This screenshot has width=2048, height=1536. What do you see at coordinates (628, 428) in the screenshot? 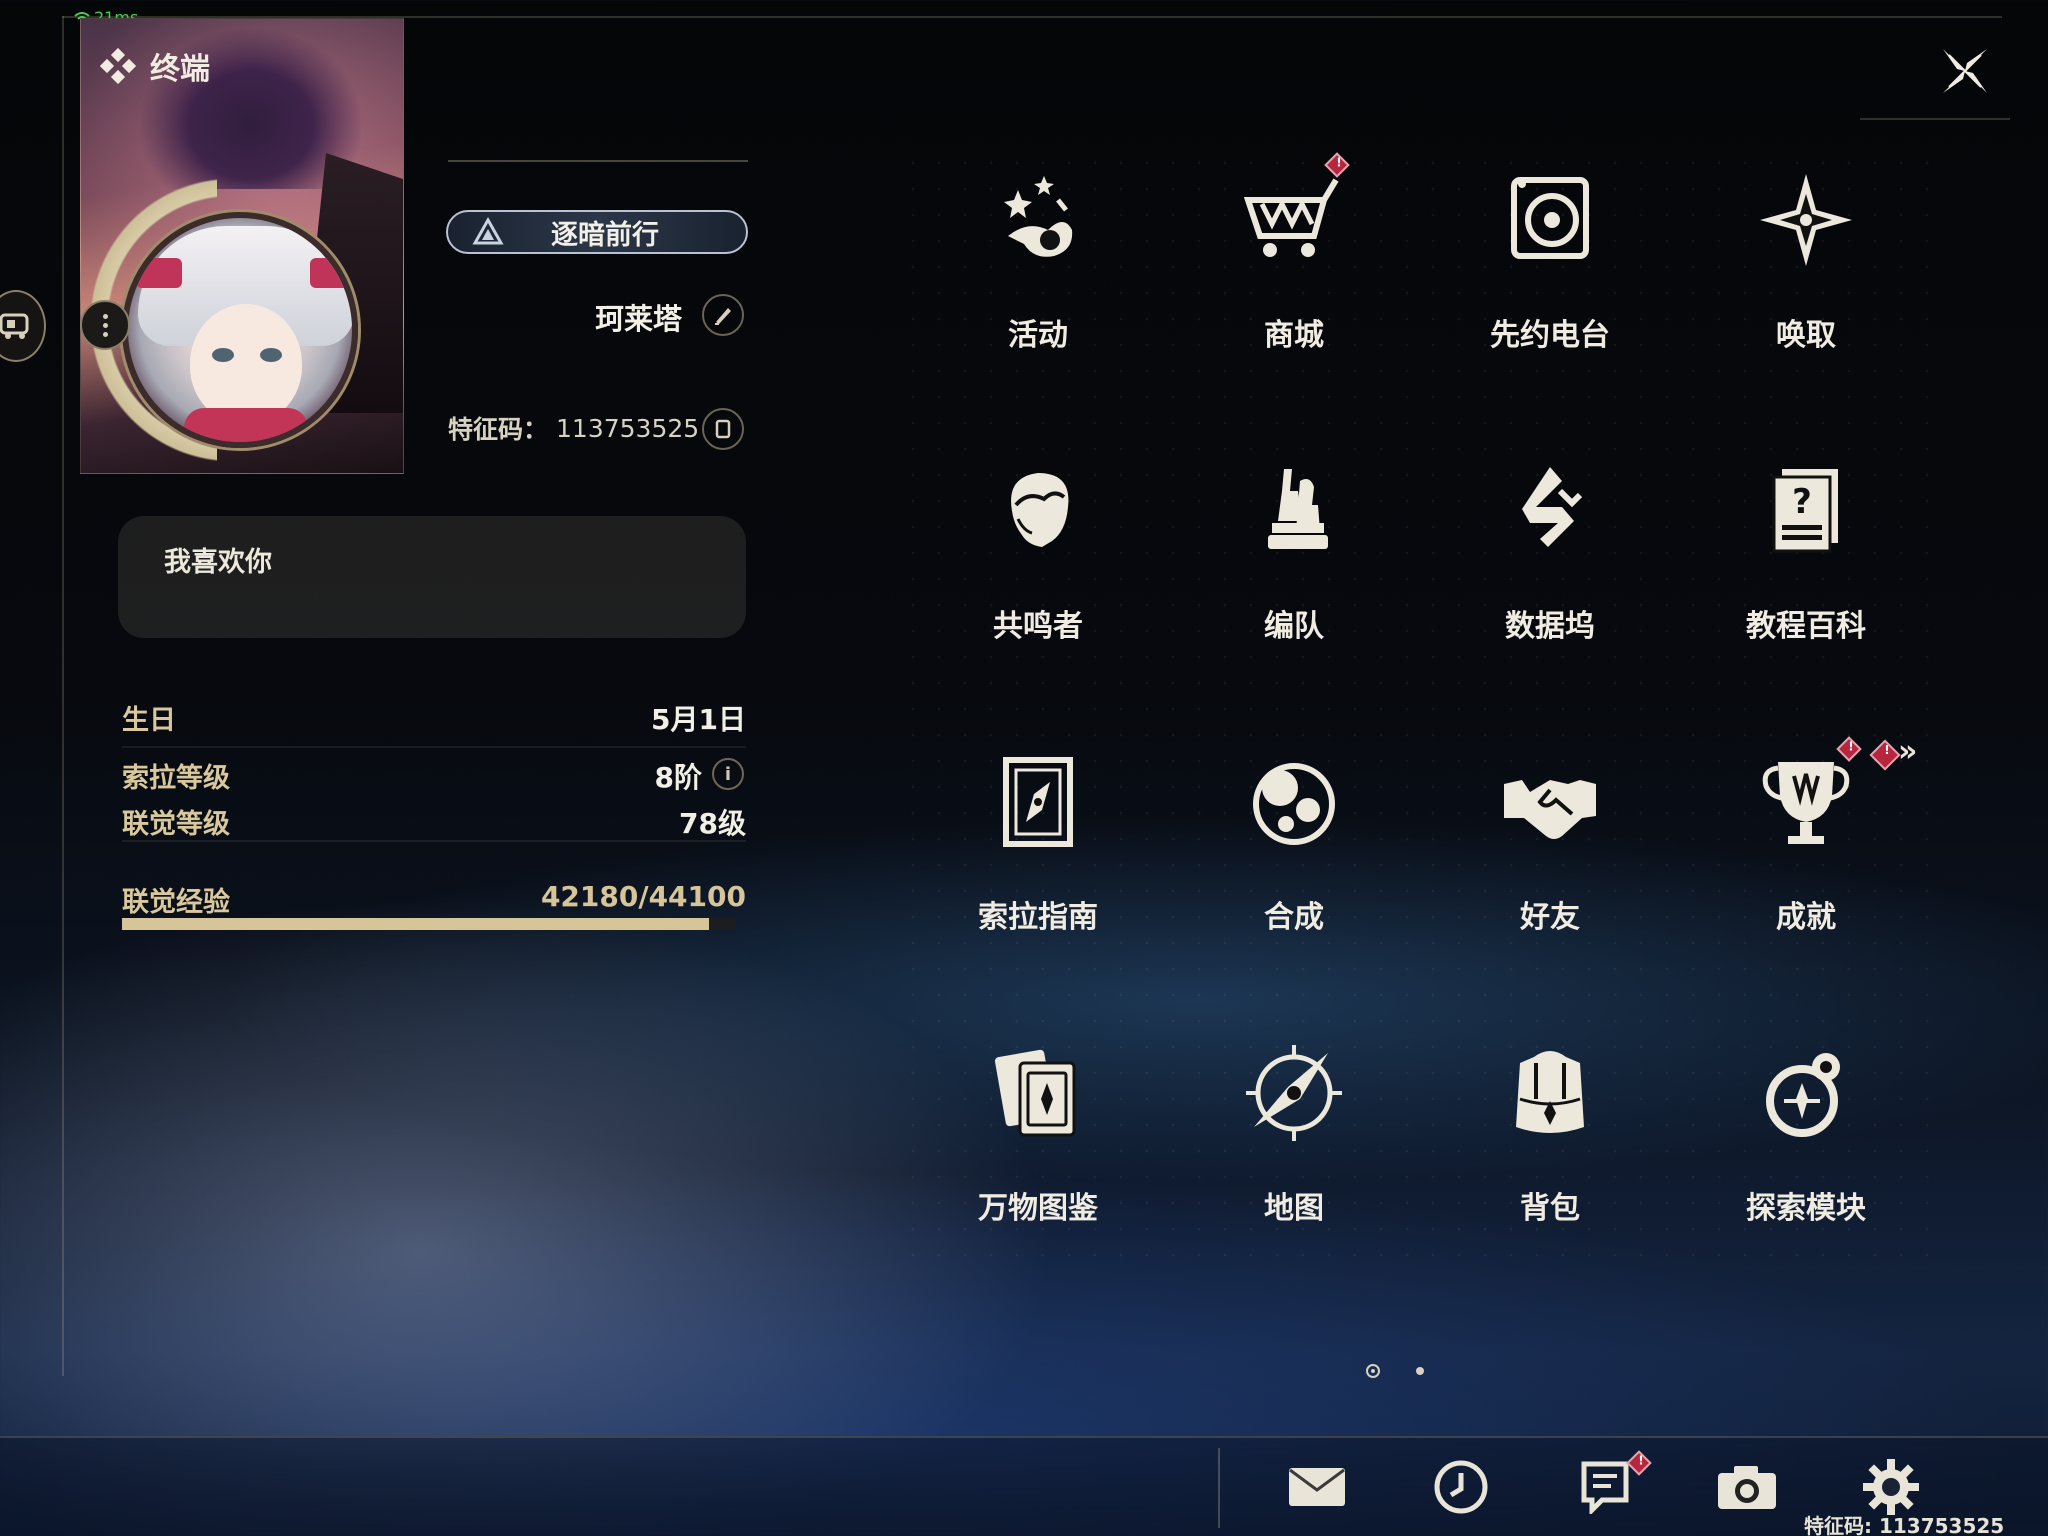
I see `uid-value: 113753525` at bounding box center [628, 428].